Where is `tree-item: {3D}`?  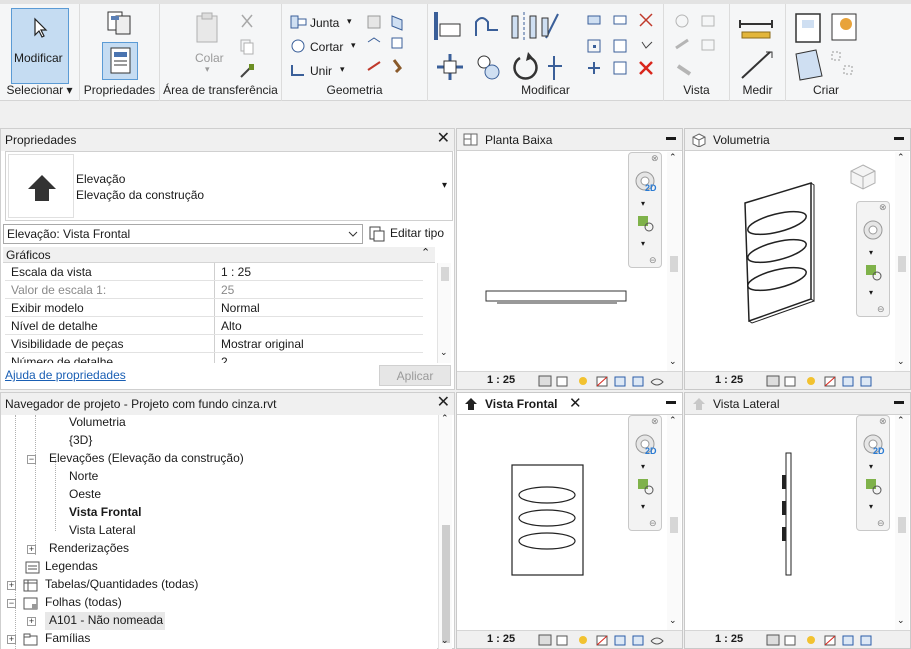
tree-item: {3D} is located at coordinates (80, 440).